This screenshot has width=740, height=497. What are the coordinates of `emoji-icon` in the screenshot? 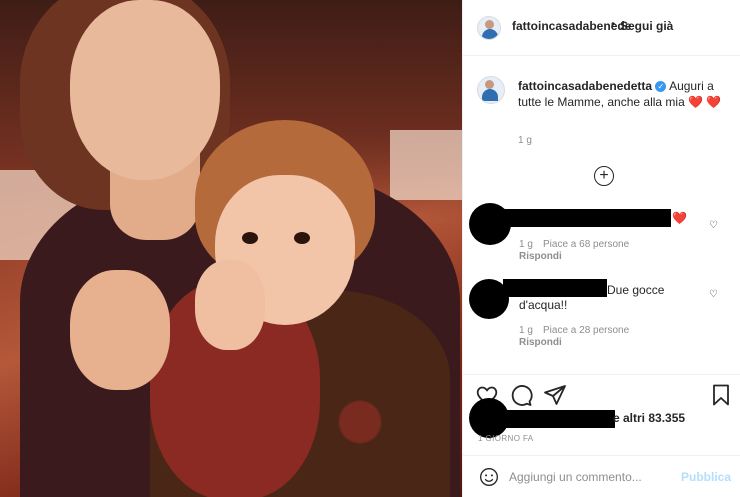 It's located at (489, 477).